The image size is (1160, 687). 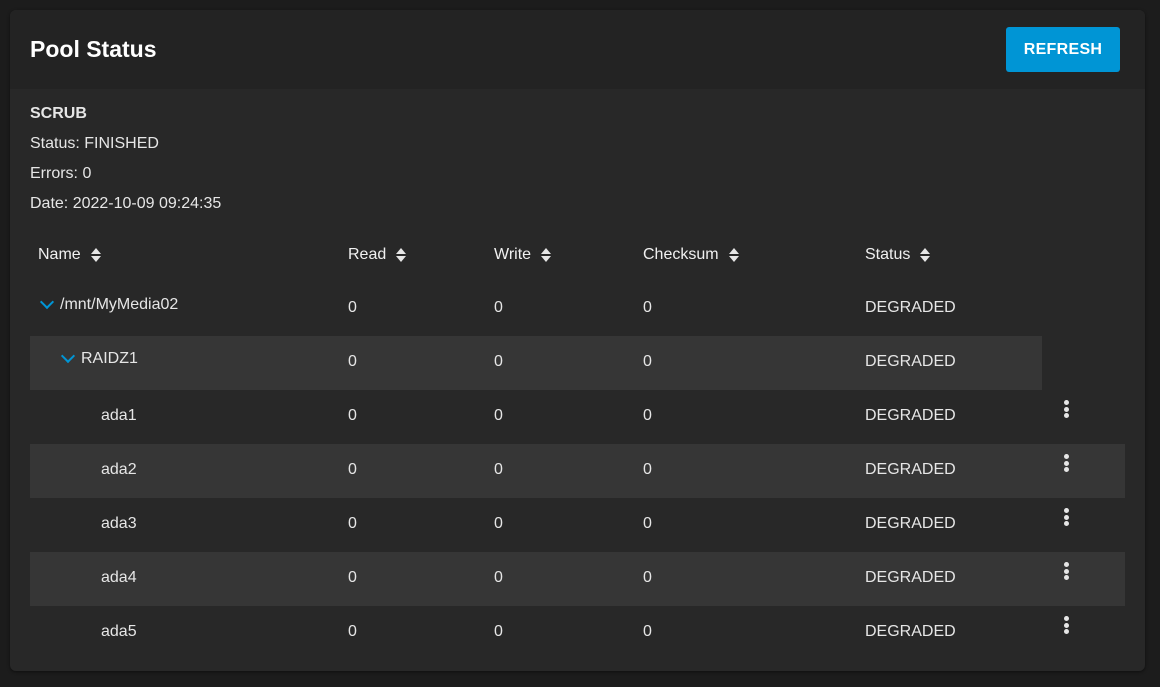 I want to click on column-header-status: Status, so click(x=898, y=255).